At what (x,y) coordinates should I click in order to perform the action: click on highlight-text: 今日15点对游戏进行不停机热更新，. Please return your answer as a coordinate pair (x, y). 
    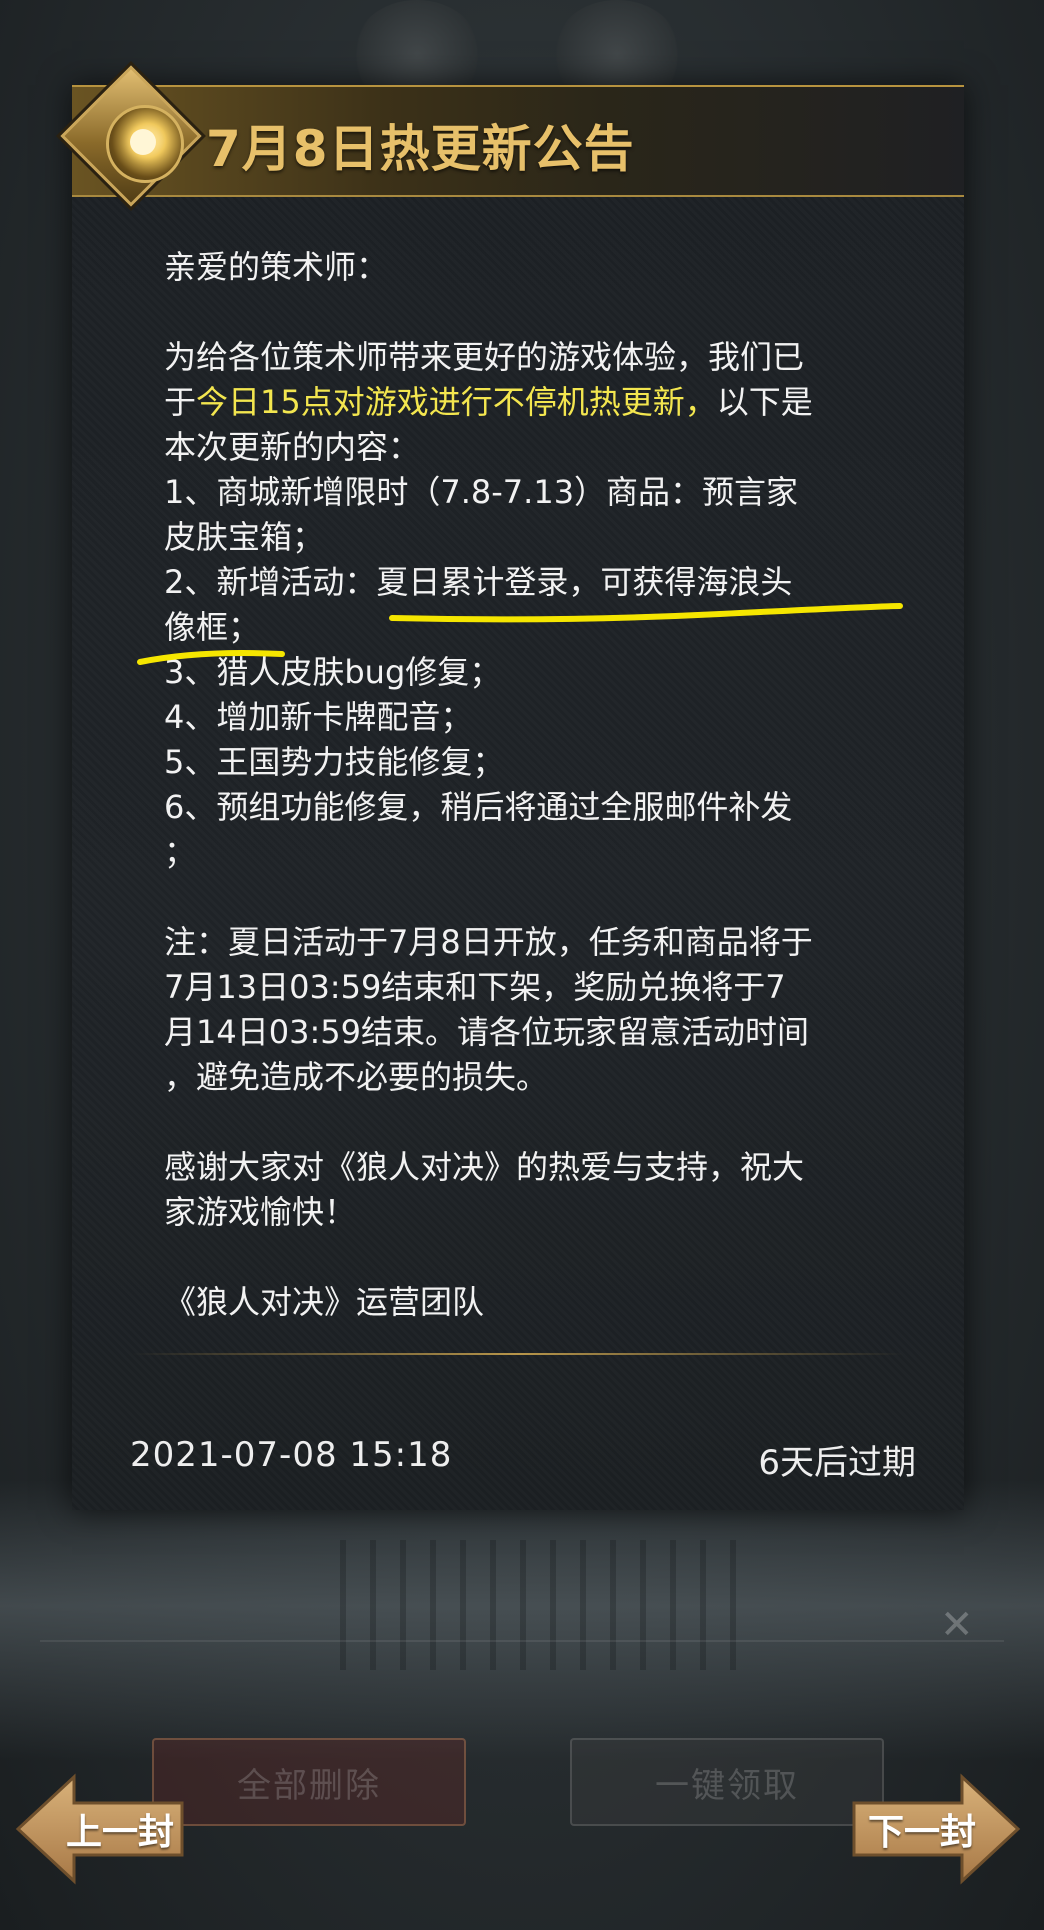
    Looking at the image, I should click on (456, 402).